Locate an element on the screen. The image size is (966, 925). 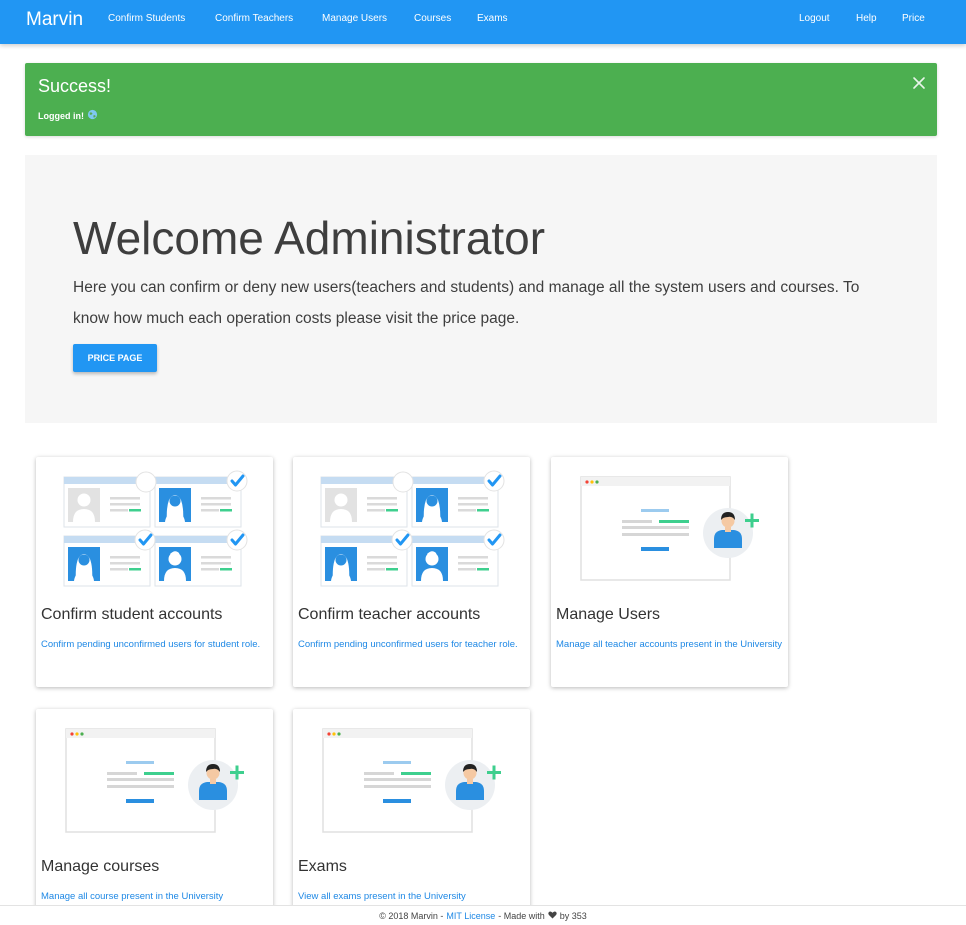
student-accounts-illustration is located at coordinates (154, 527).